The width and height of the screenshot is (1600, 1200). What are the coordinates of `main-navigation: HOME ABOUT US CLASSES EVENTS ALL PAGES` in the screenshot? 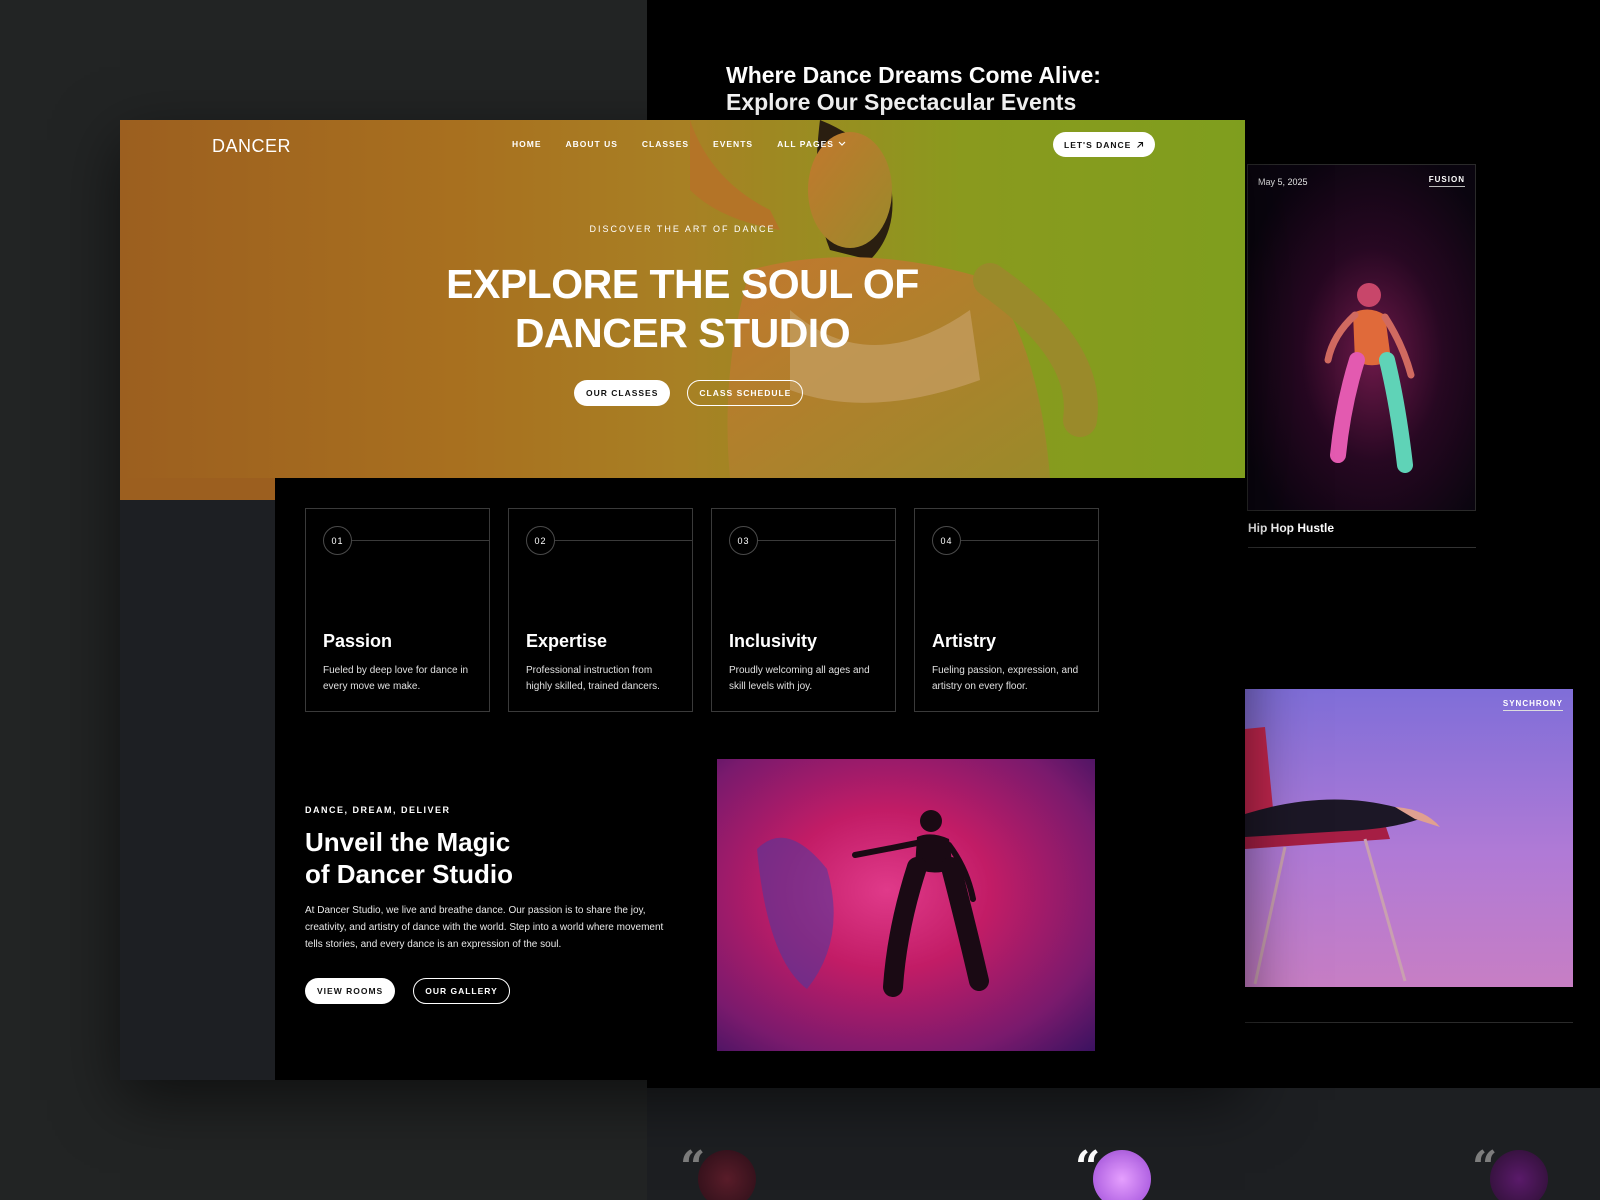 It's located at (679, 144).